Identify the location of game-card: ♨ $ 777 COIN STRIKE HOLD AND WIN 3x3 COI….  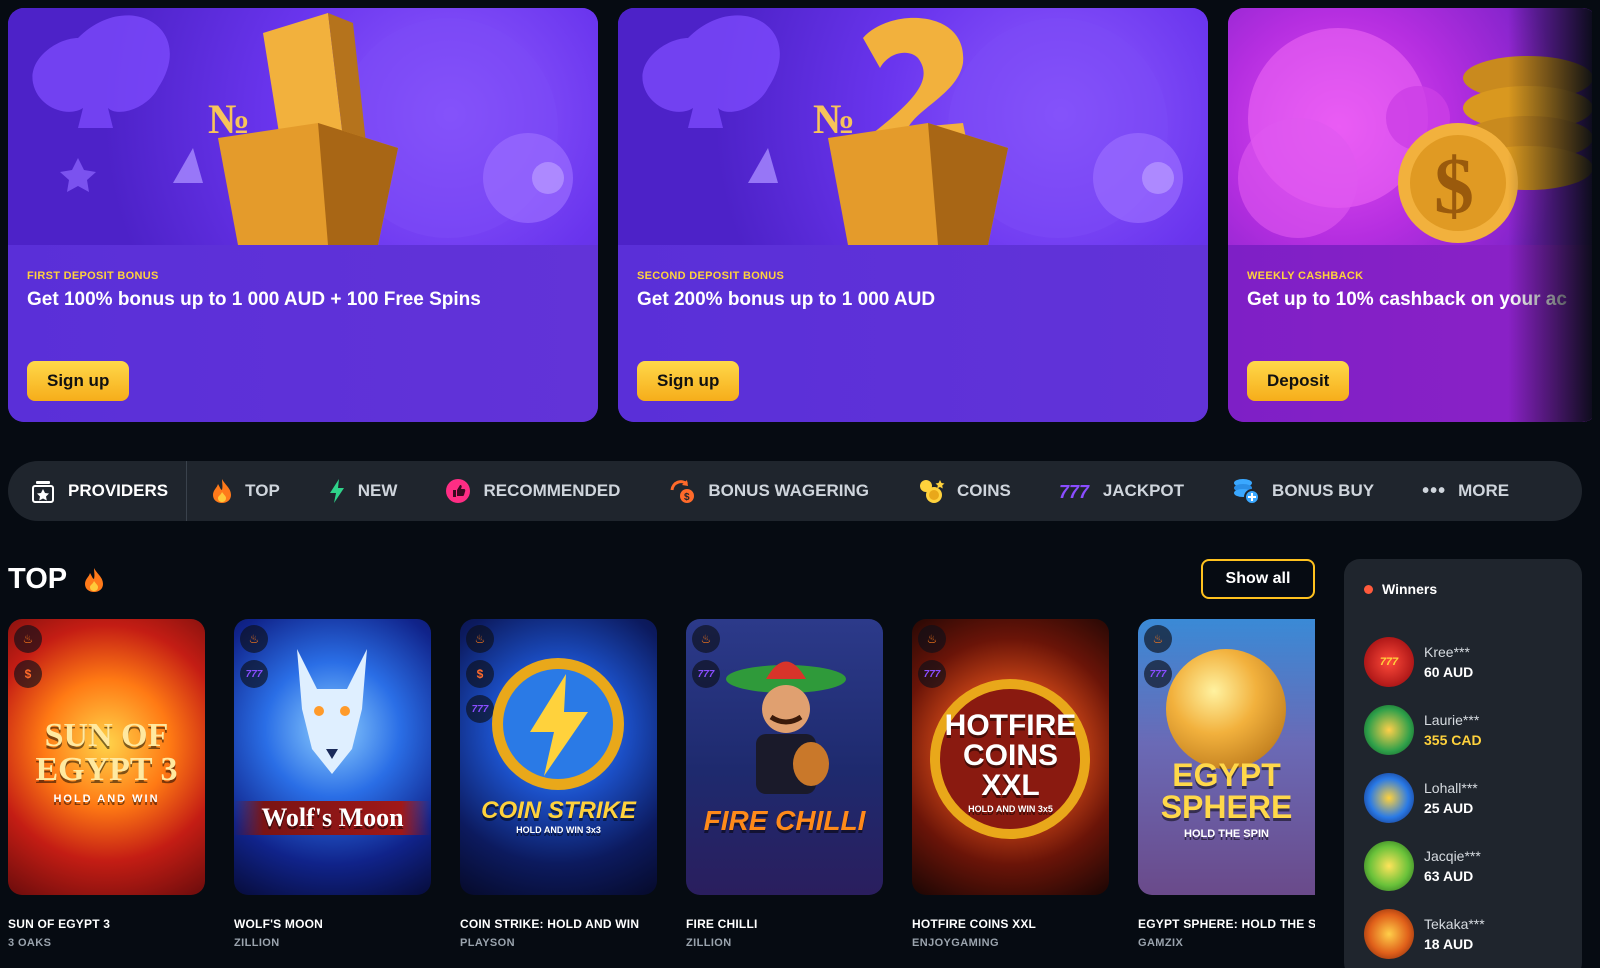
(558, 784).